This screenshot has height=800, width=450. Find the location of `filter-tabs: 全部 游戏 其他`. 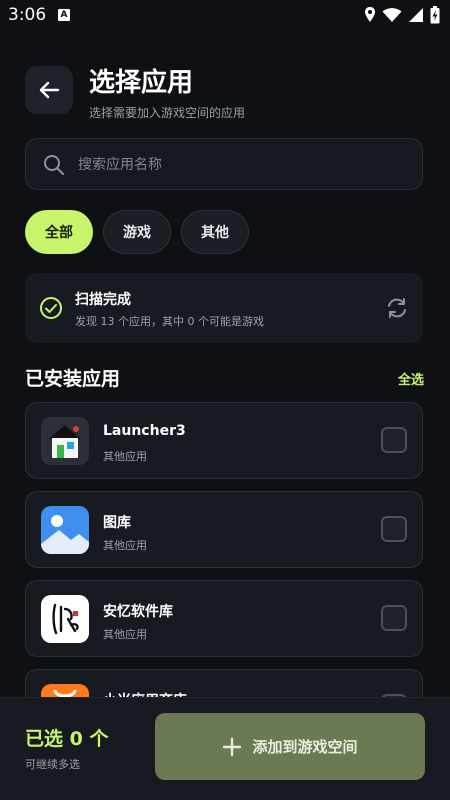

filter-tabs: 全部 游戏 其他 is located at coordinates (137, 232).